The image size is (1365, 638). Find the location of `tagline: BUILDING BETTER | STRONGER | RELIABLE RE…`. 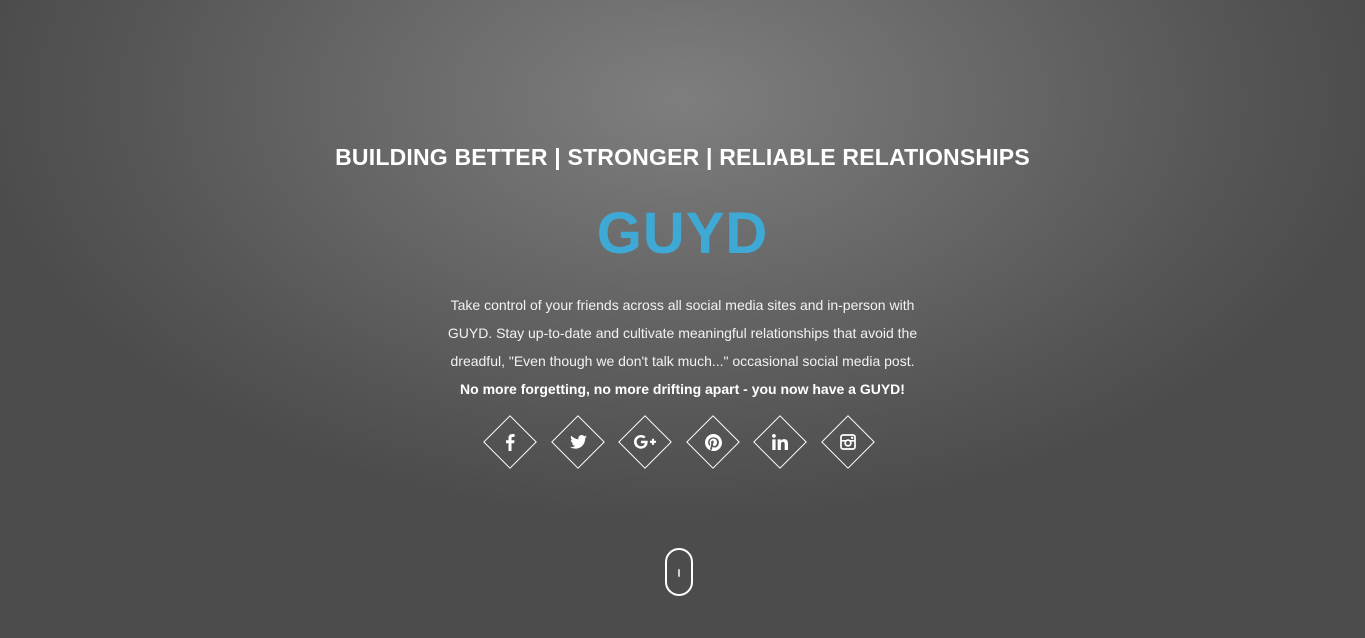

tagline: BUILDING BETTER | STRONGER | RELIABLE RE… is located at coordinates (682, 157).